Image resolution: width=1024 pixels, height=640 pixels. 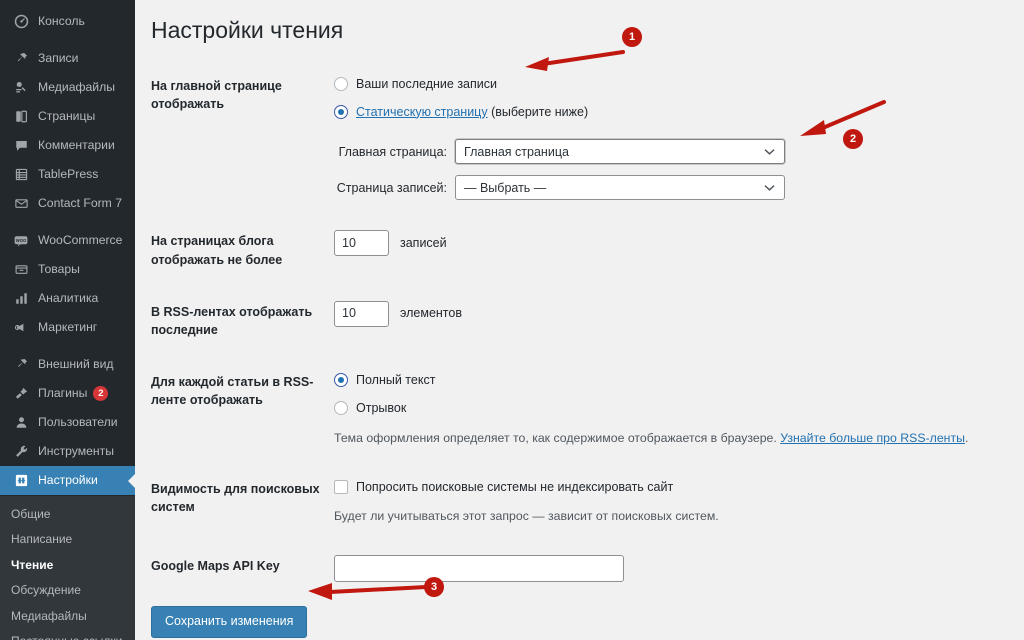 I want to click on submenu-item-permalinks: Постоянные ссылки, so click(x=67, y=634).